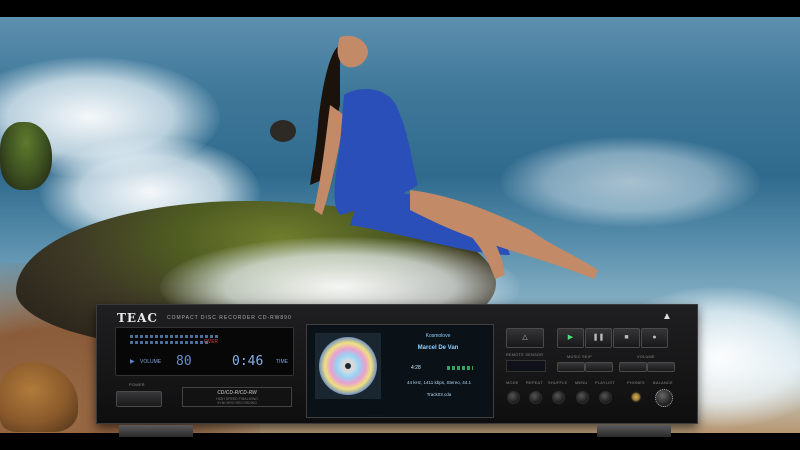 The height and width of the screenshot is (450, 800). I want to click on eject-button: △, so click(525, 338).